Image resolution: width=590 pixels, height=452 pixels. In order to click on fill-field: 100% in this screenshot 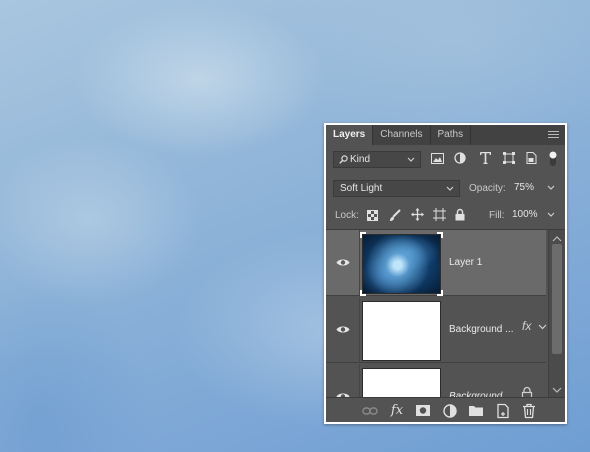, I will do `click(535, 215)`.